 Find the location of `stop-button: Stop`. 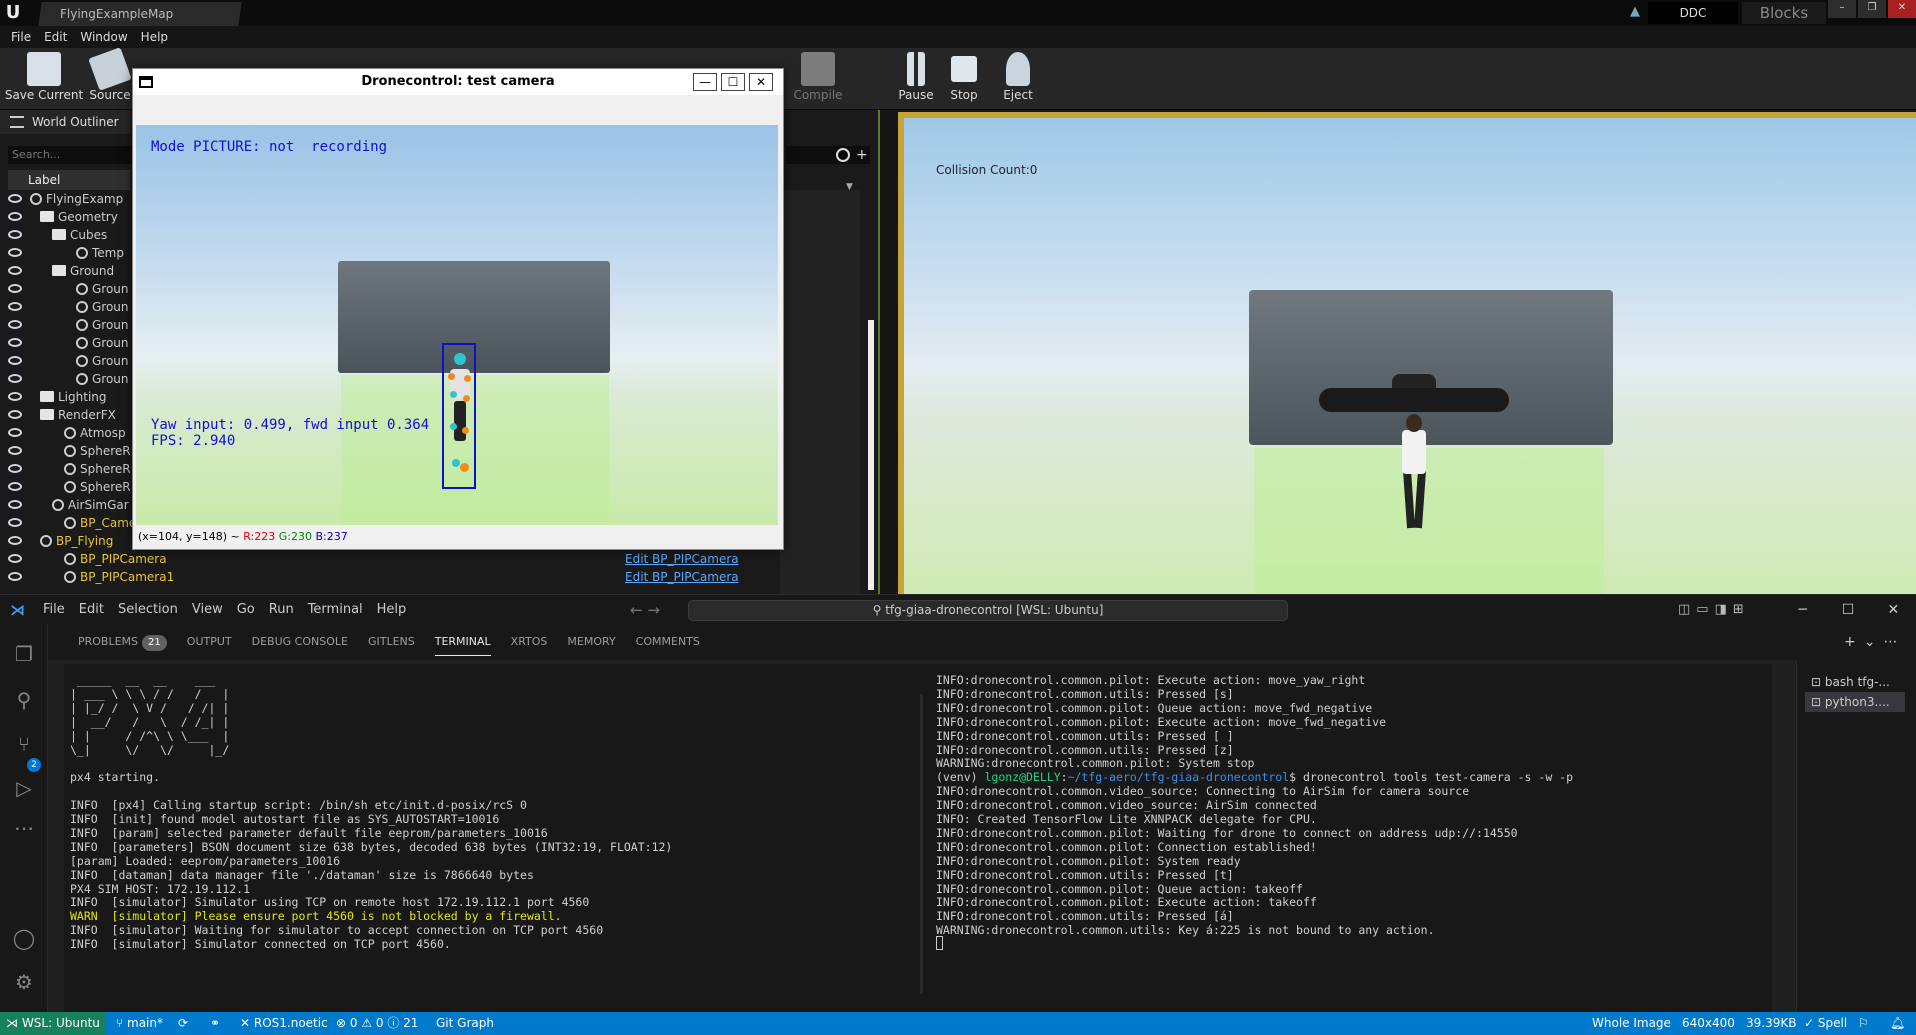

stop-button: Stop is located at coordinates (964, 79).